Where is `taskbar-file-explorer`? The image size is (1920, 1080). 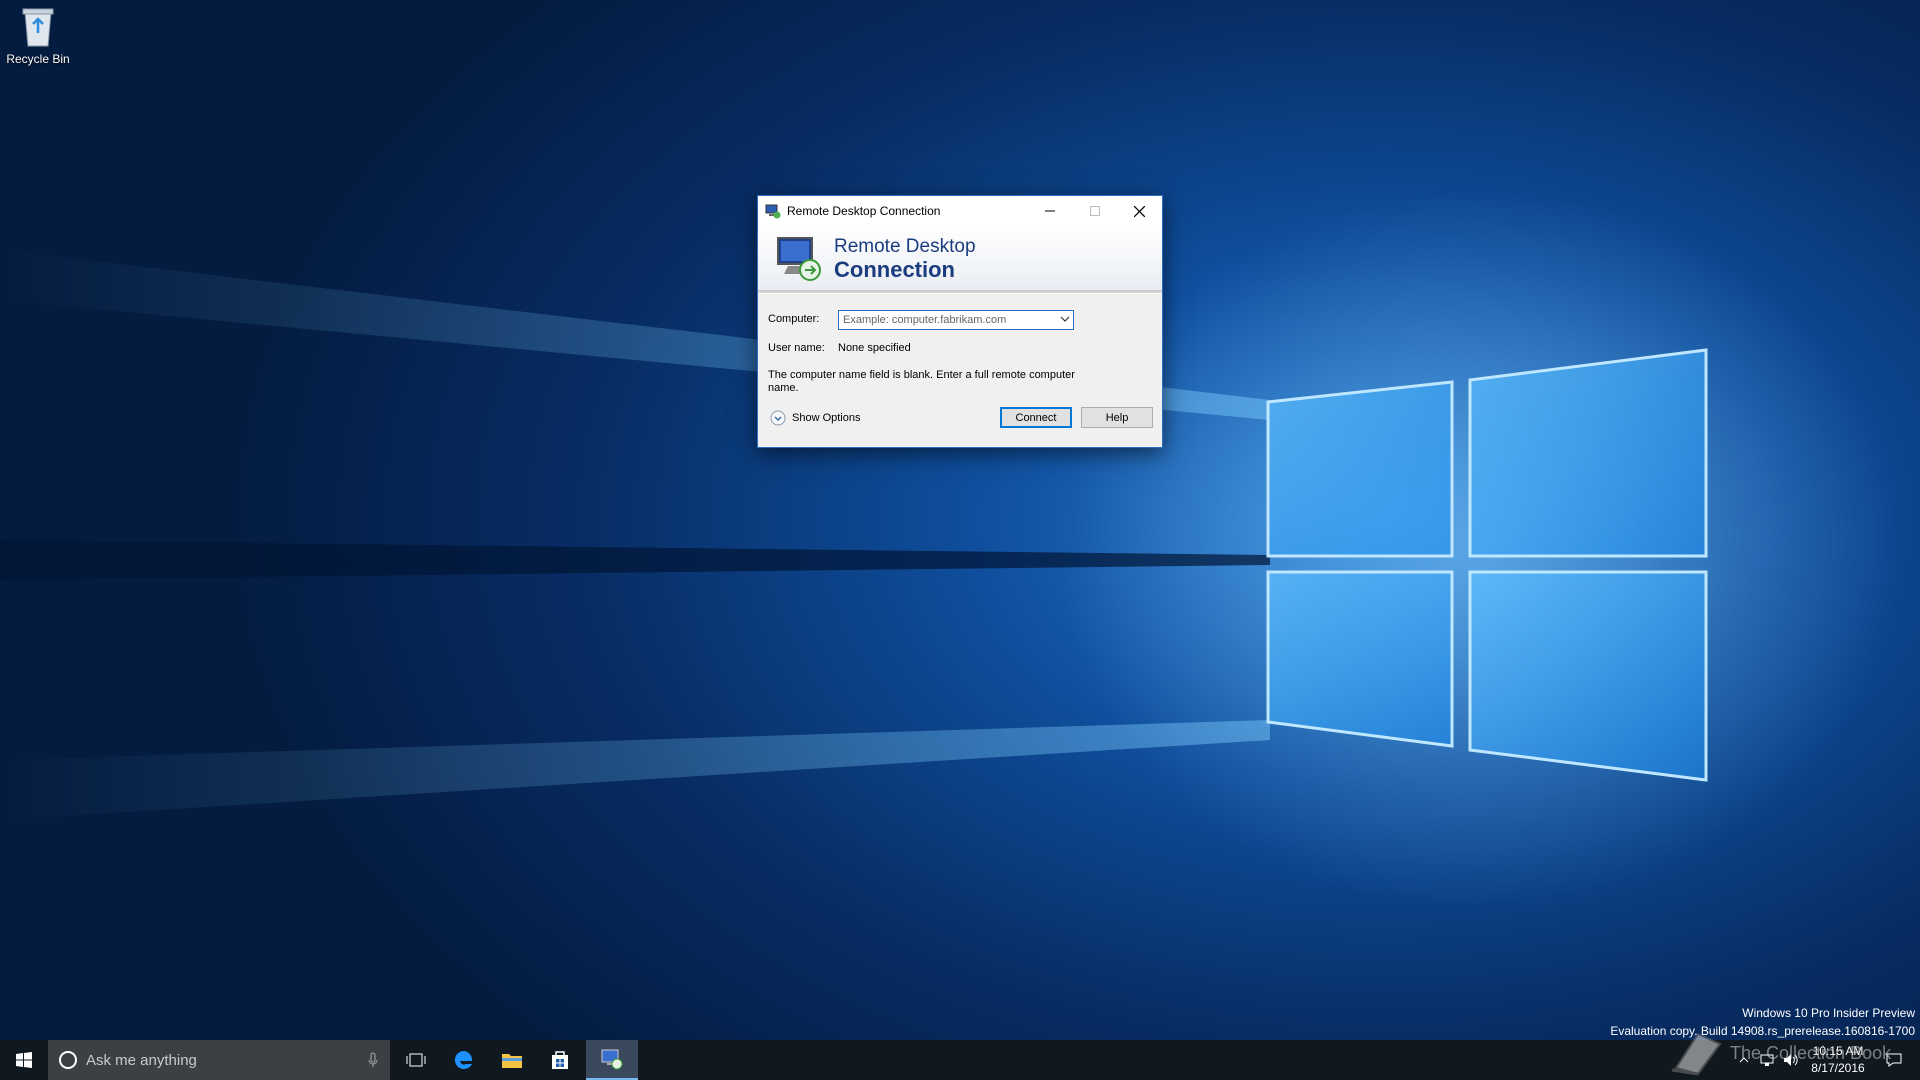
taskbar-file-explorer is located at coordinates (512, 1060).